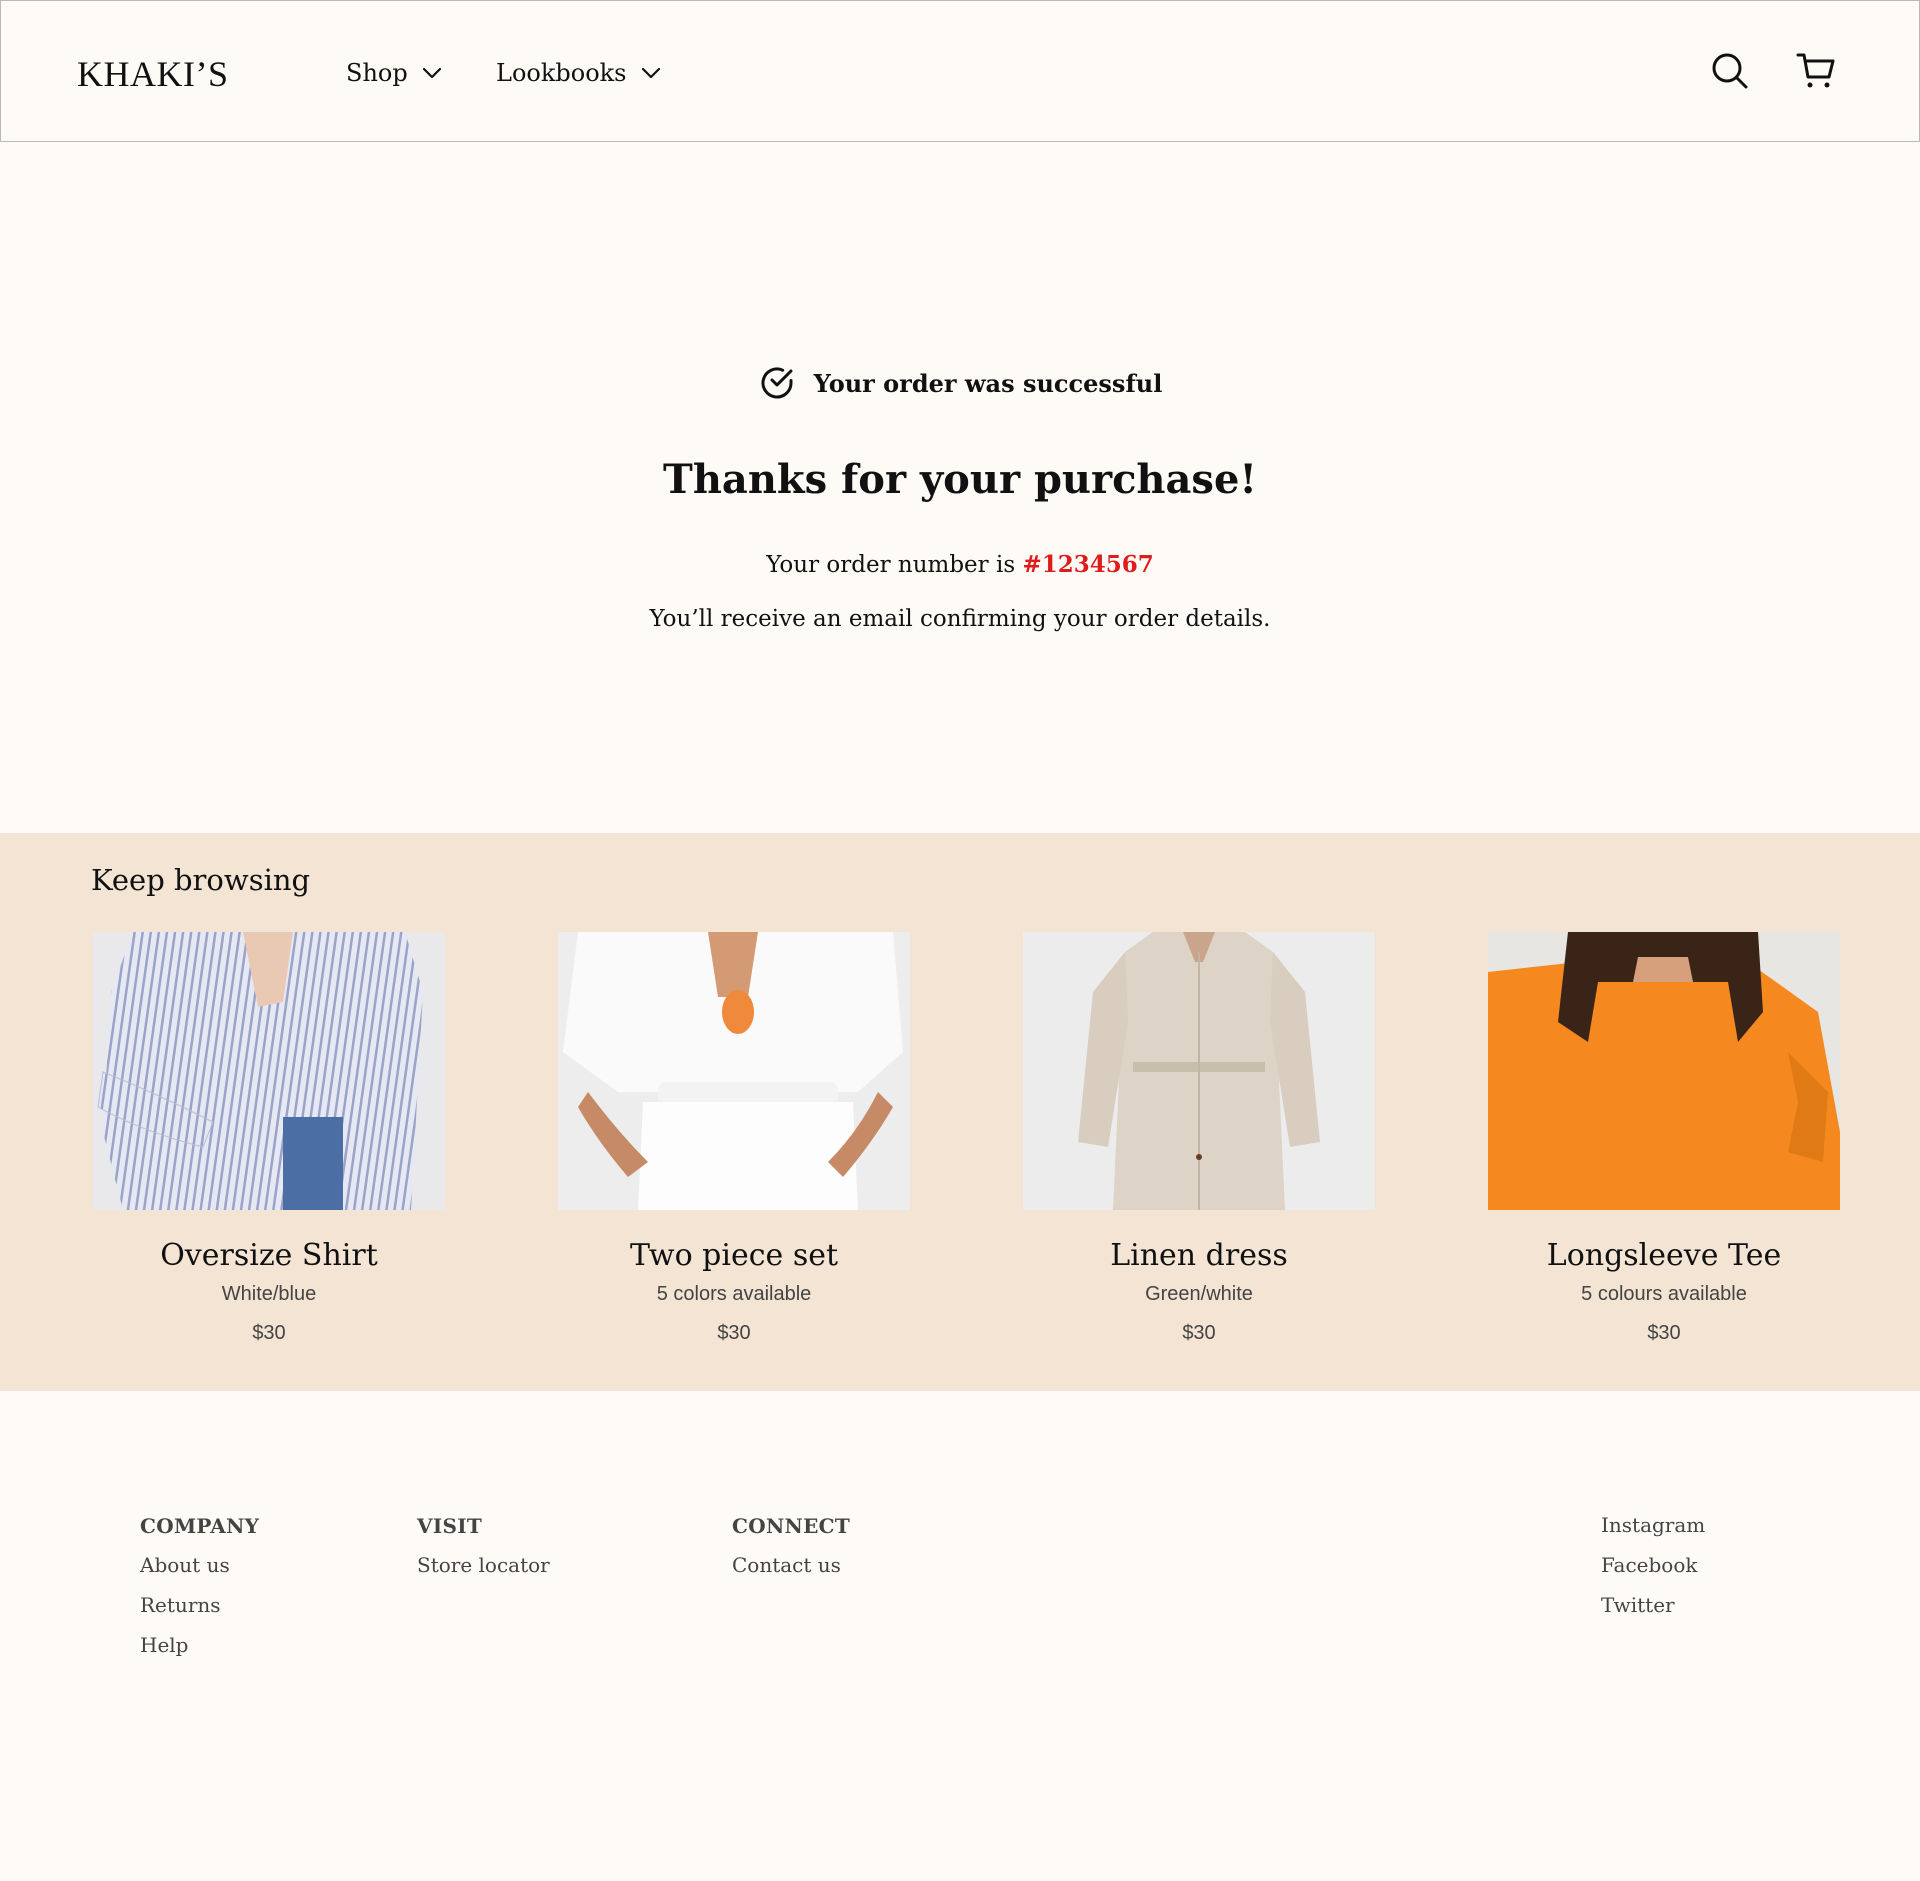  What do you see at coordinates (1653, 1605) in the screenshot?
I see `footer-link-twitter: Twitter` at bounding box center [1653, 1605].